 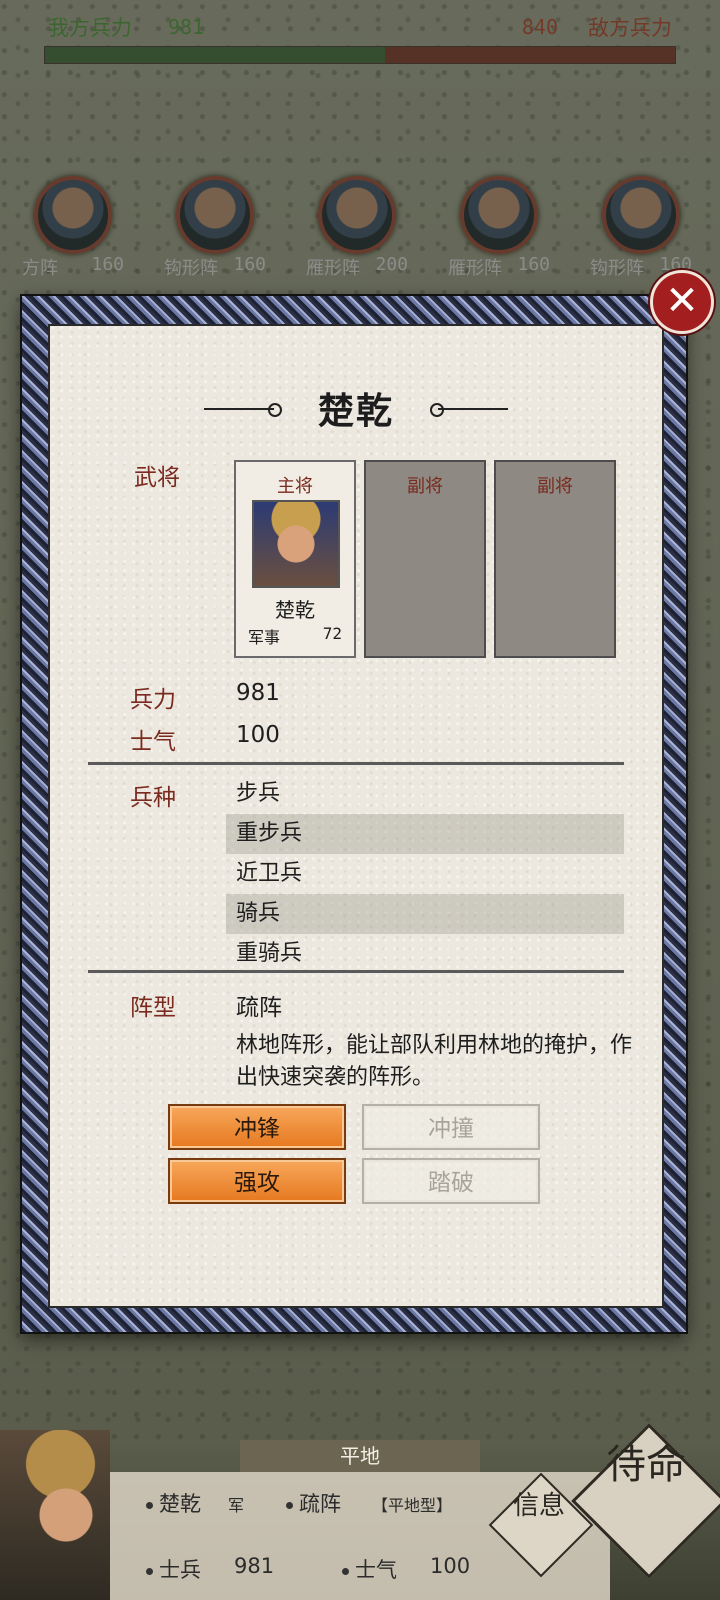 I want to click on unit-type-option: 骑兵, so click(x=425, y=914).